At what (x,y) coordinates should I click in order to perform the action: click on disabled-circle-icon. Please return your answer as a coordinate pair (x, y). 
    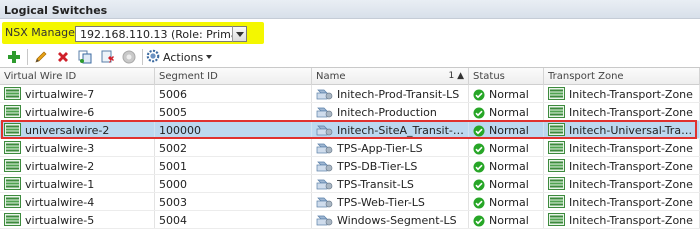
    Looking at the image, I should click on (129, 57).